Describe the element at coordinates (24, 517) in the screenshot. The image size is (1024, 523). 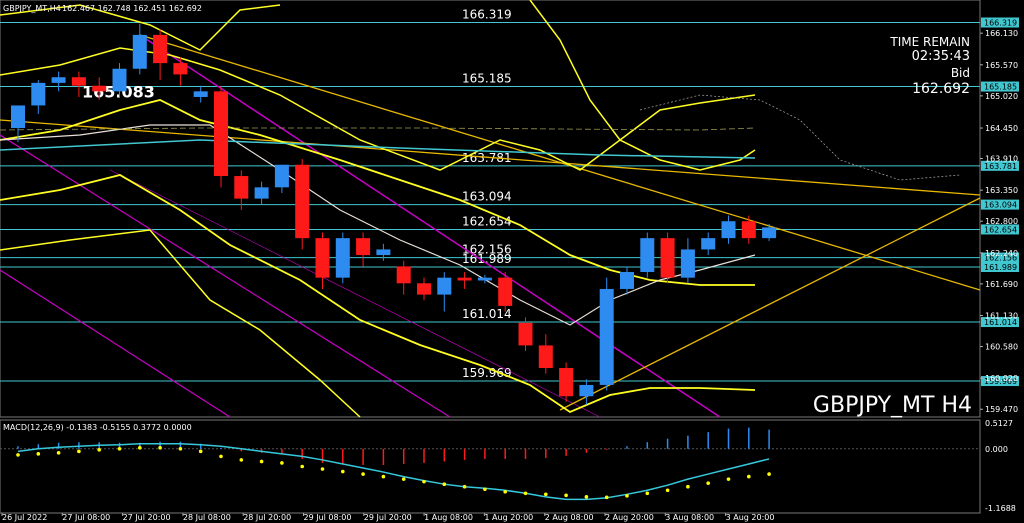
I see `x-tick-label: 26 Jul 2022` at that location.